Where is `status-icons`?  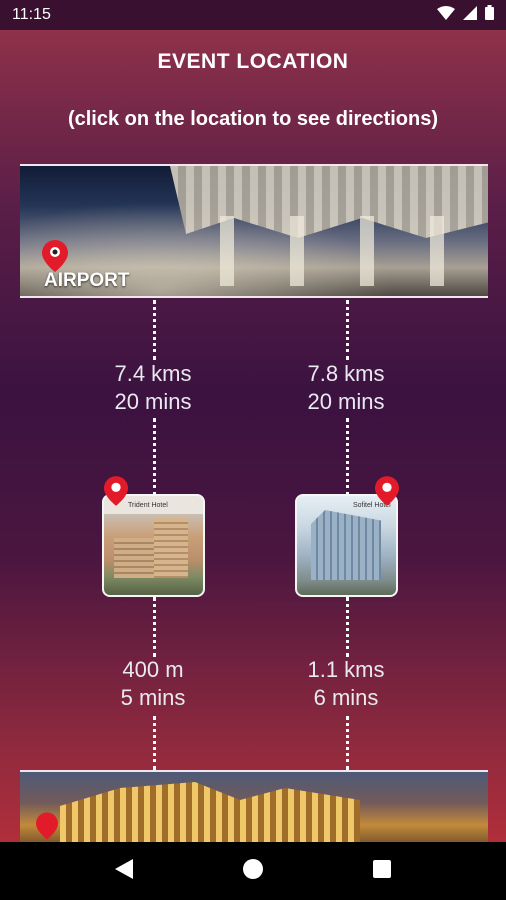 status-icons is located at coordinates (465, 15).